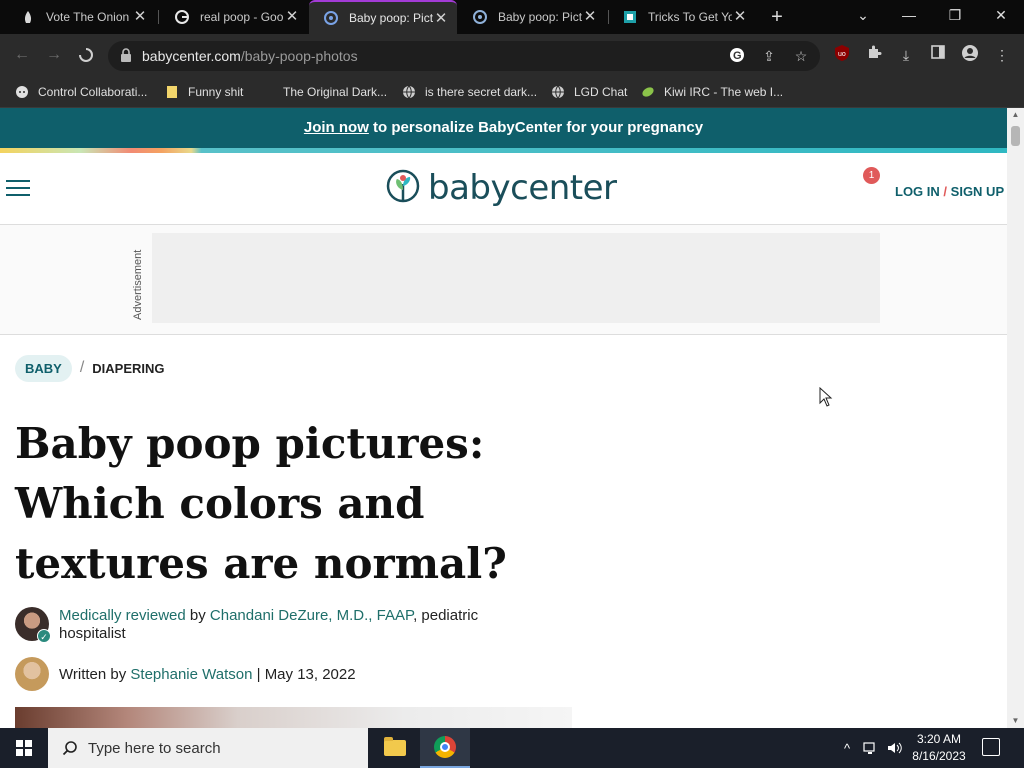  I want to click on back-arrow-icon: ←, so click(22, 55).